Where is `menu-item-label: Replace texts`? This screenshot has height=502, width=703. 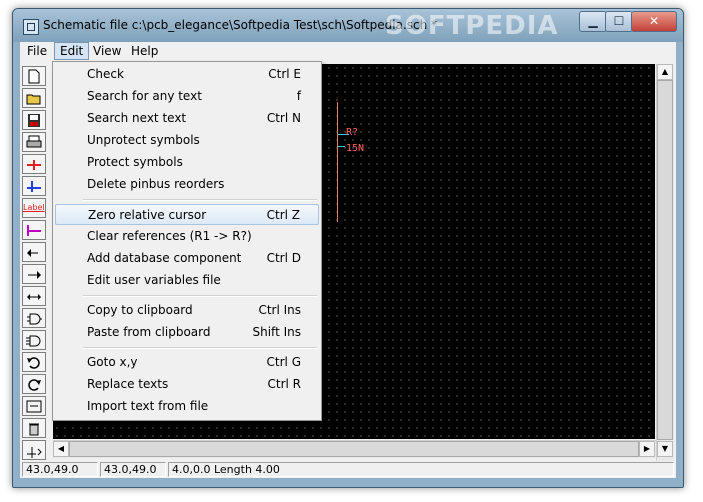 menu-item-label: Replace texts is located at coordinates (128, 384).